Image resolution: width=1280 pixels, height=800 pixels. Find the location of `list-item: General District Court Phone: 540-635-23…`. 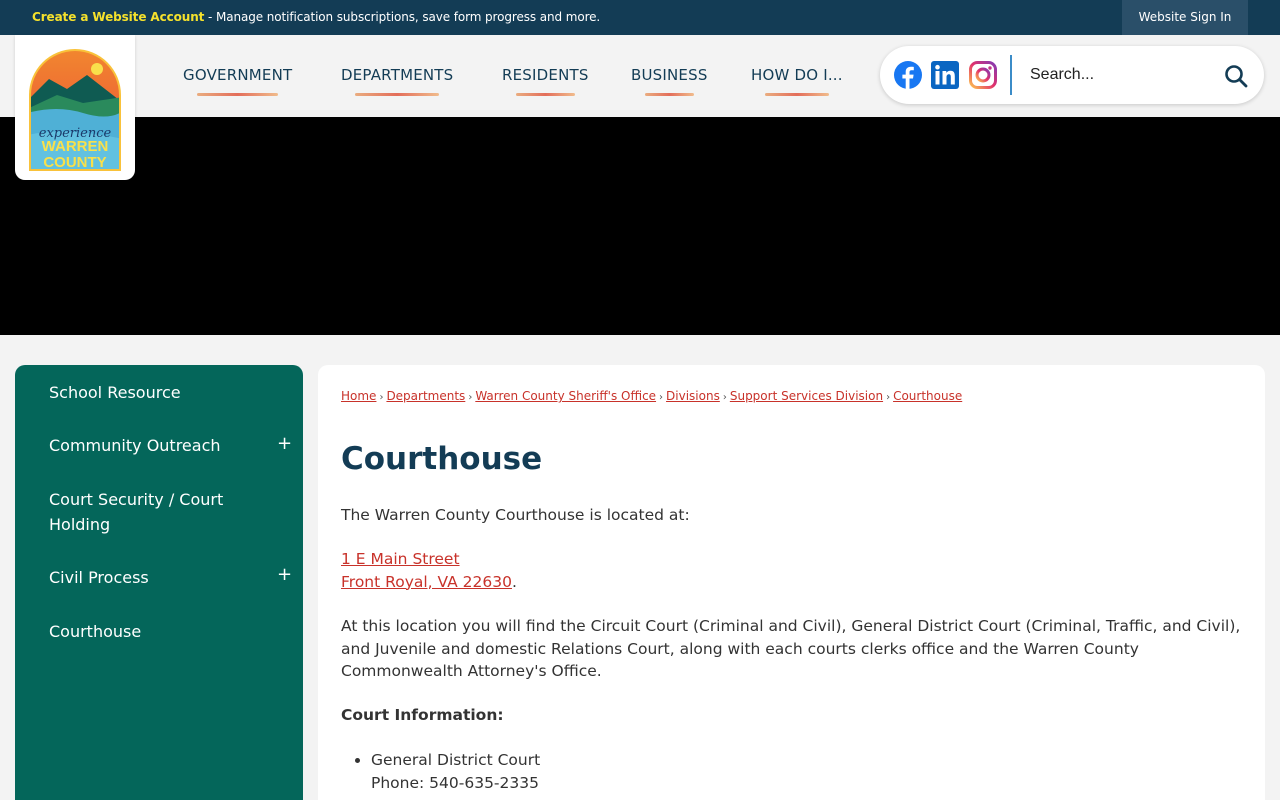

list-item: General District Court Phone: 540-635-23… is located at coordinates (455, 771).